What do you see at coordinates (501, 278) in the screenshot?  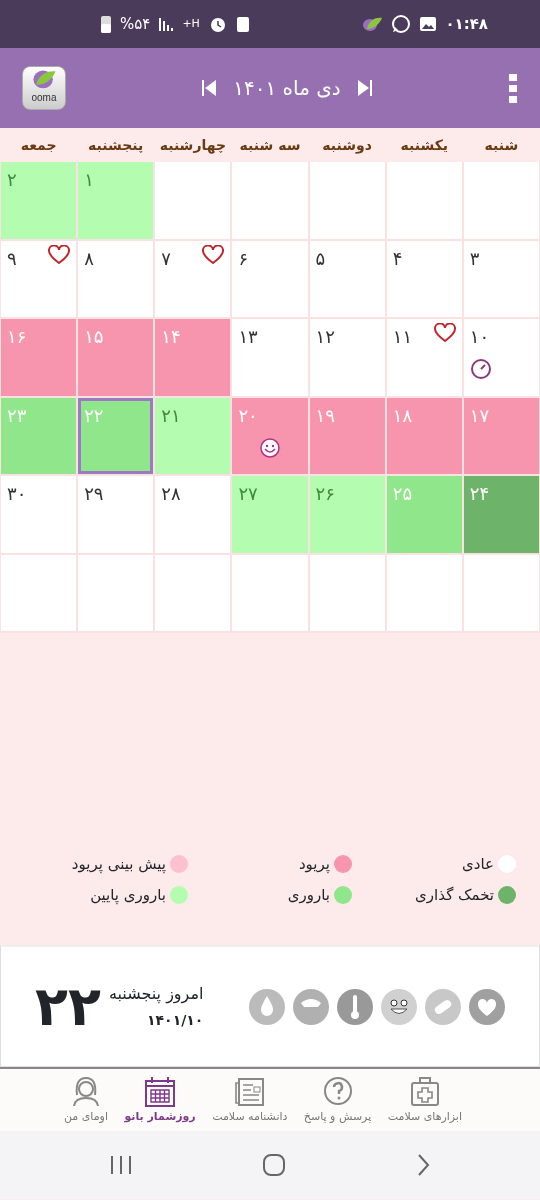 I see `day-cell: ۳` at bounding box center [501, 278].